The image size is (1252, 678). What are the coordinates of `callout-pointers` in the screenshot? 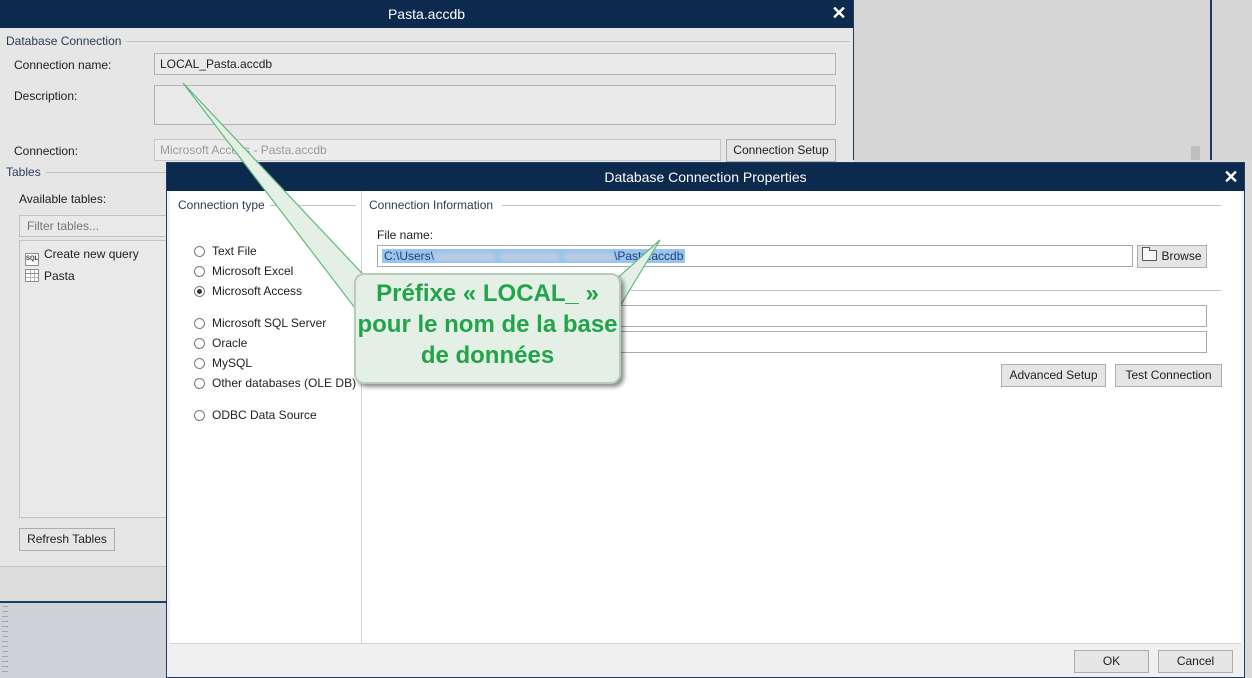 It's located at (421, 198).